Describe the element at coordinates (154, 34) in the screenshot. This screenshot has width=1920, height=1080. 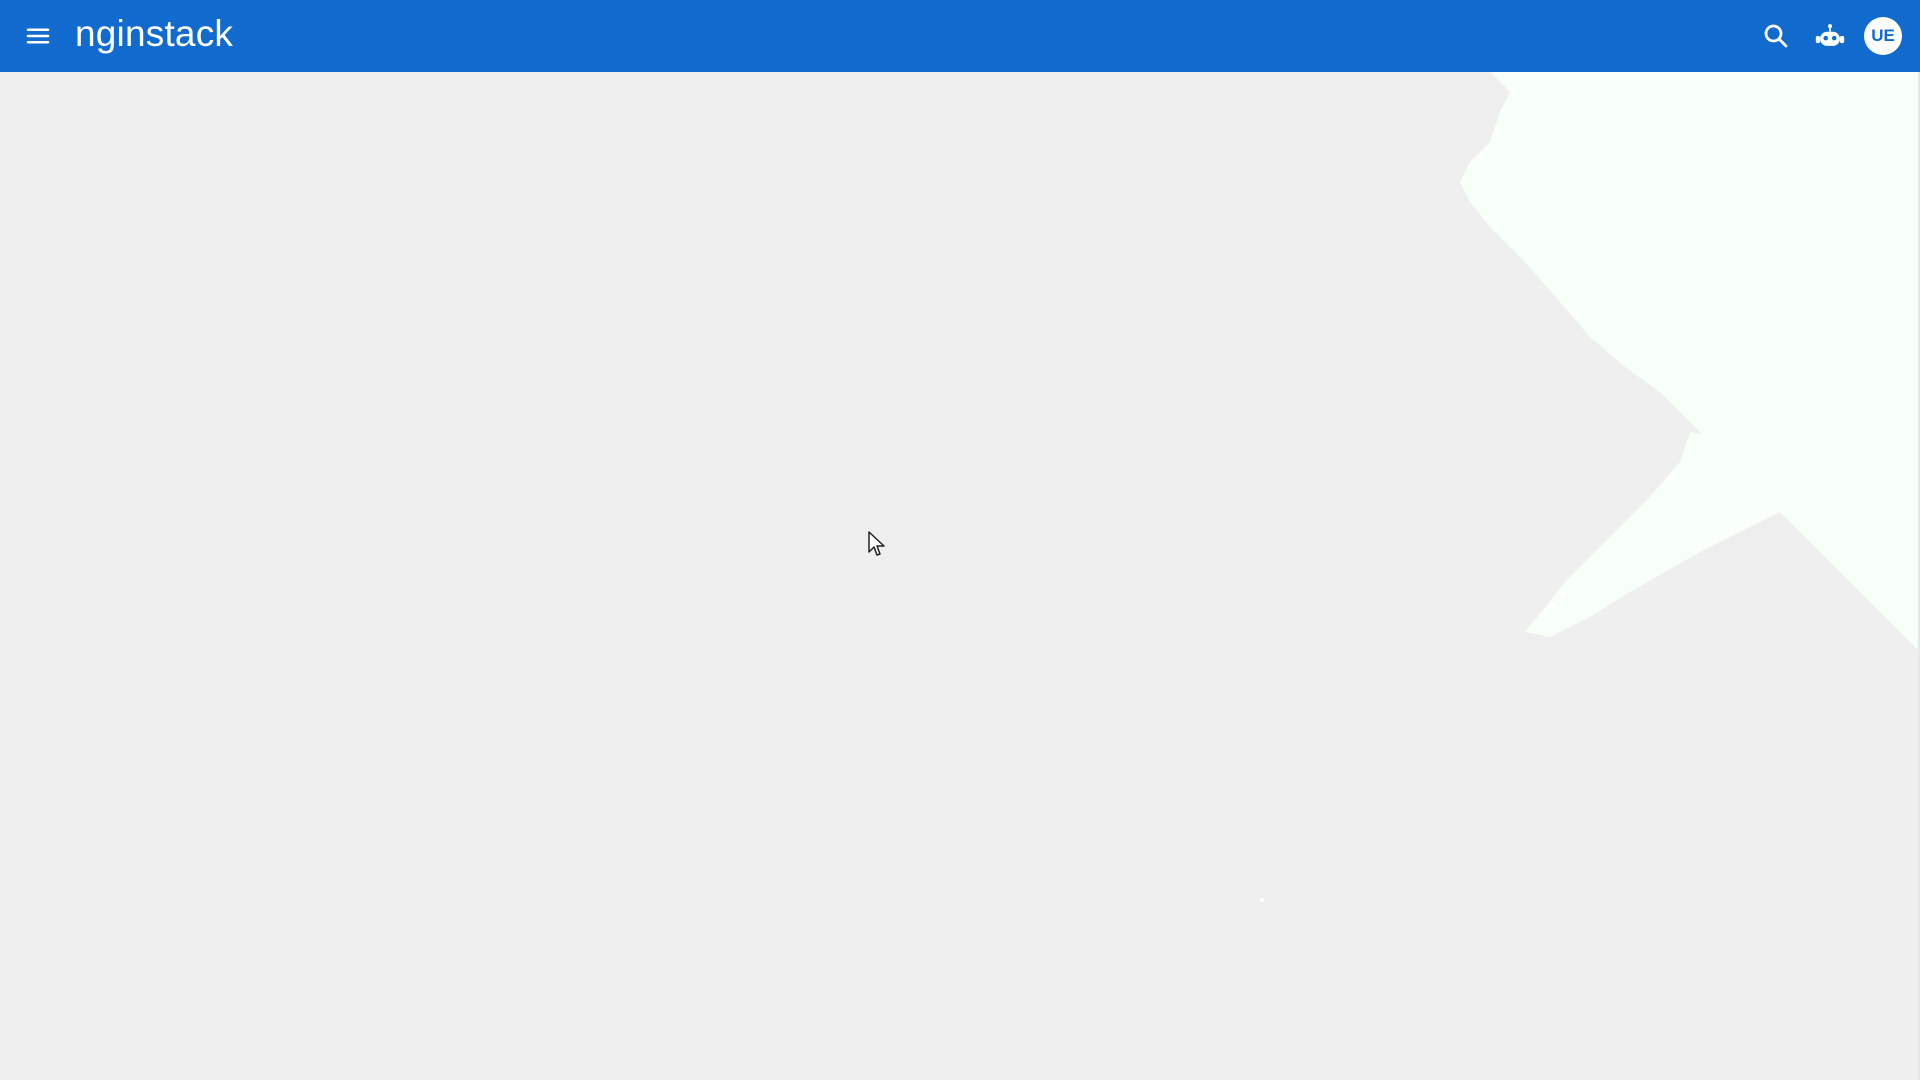
I see `app-brand: nginstack` at that location.